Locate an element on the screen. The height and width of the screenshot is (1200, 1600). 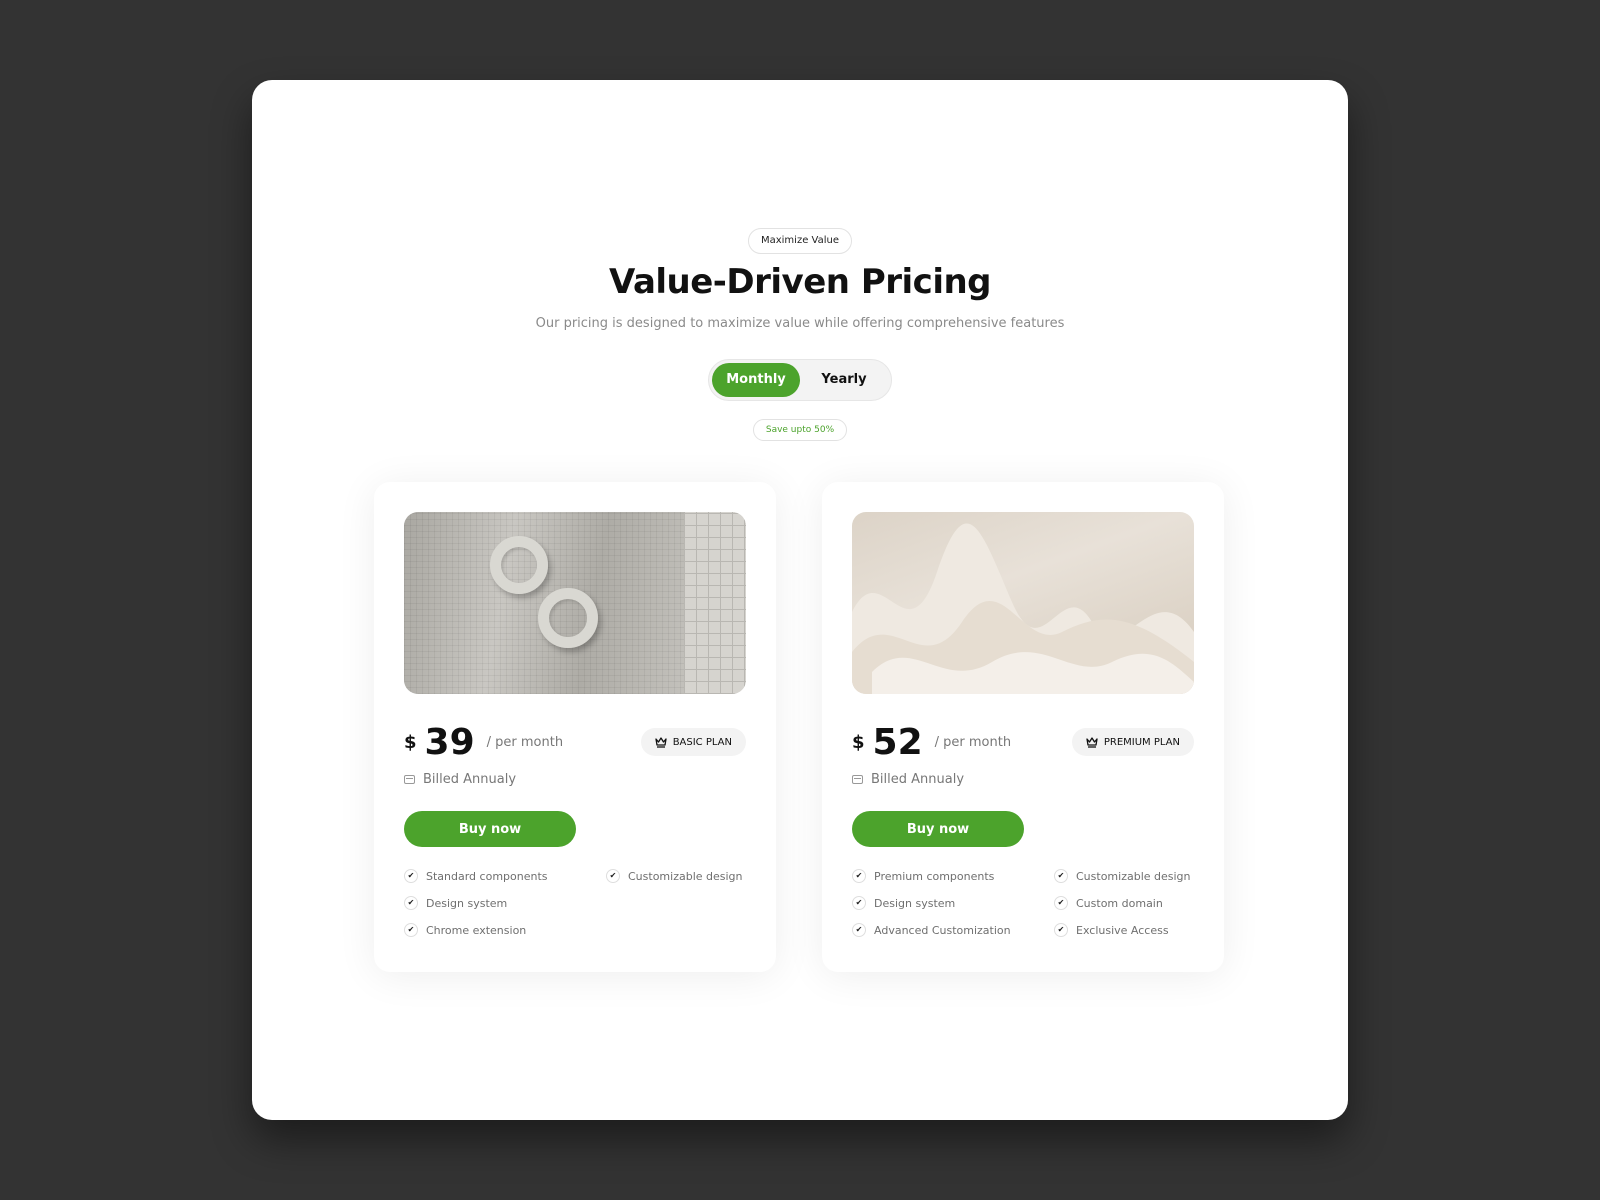
plan-badge: PREMIUM PLAN is located at coordinates (1132, 742).